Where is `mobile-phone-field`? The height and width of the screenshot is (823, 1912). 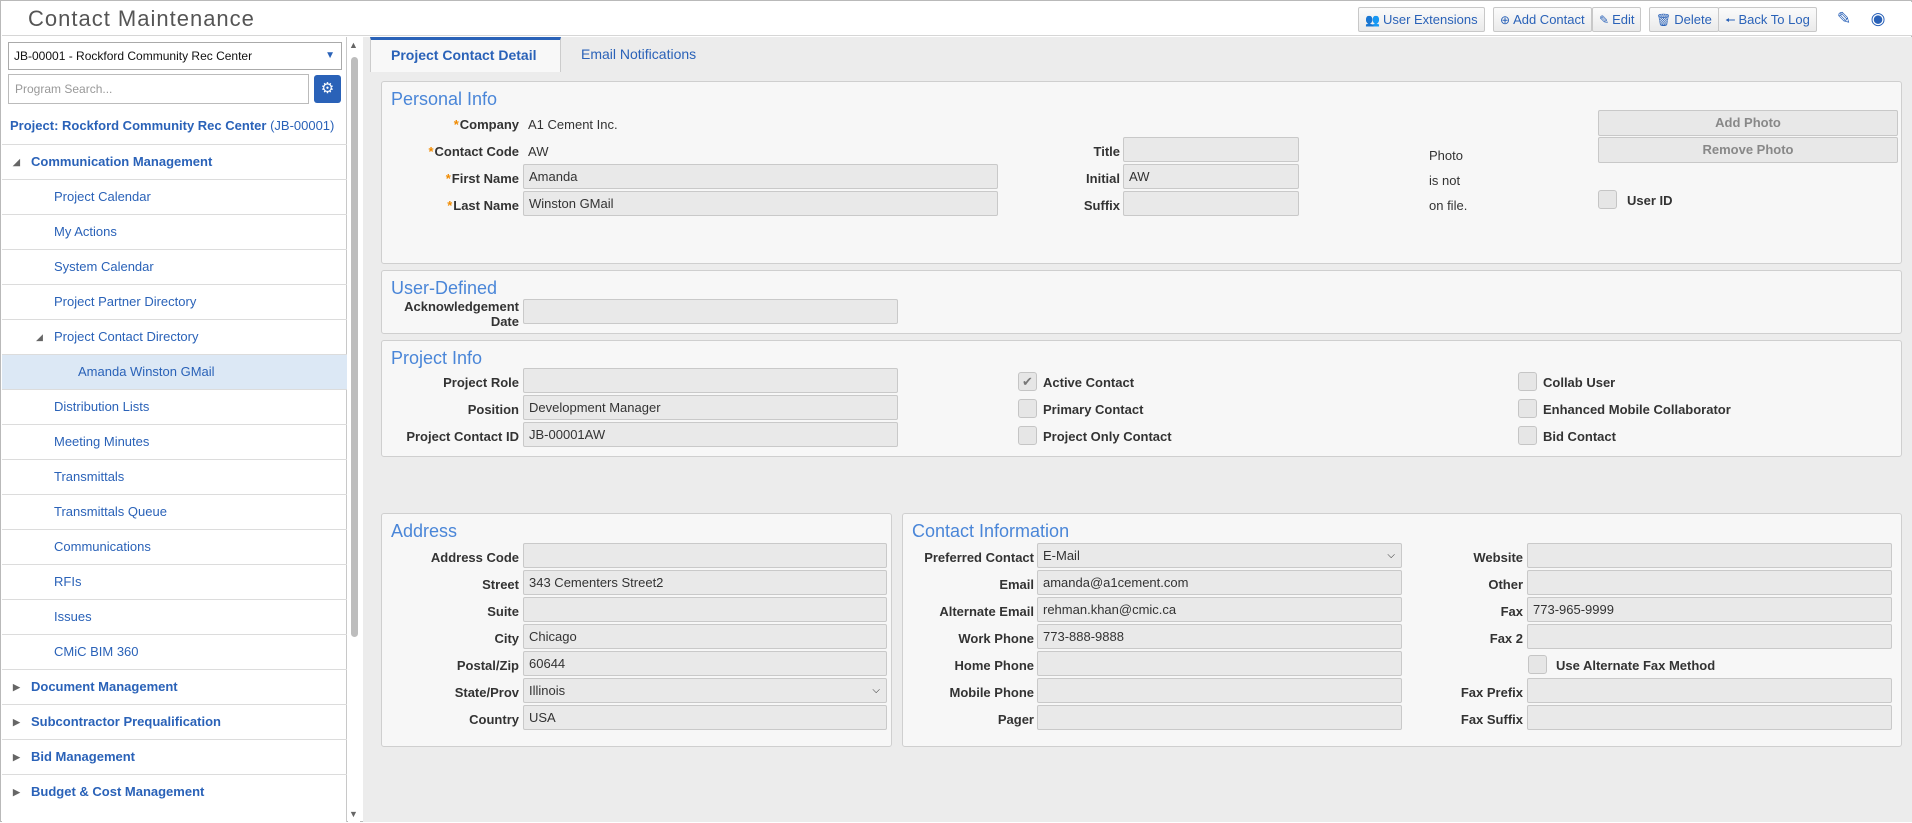
mobile-phone-field is located at coordinates (1219, 690).